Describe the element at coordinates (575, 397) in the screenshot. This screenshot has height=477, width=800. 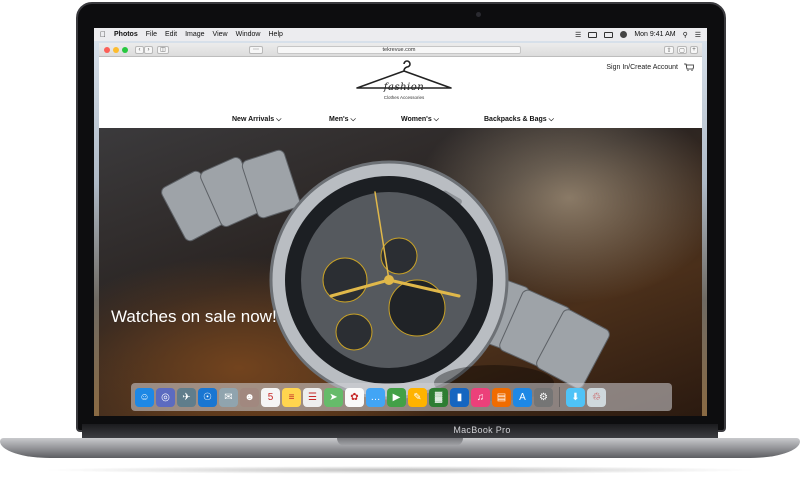
I see `downloads-folder-icon: ⬇` at that location.